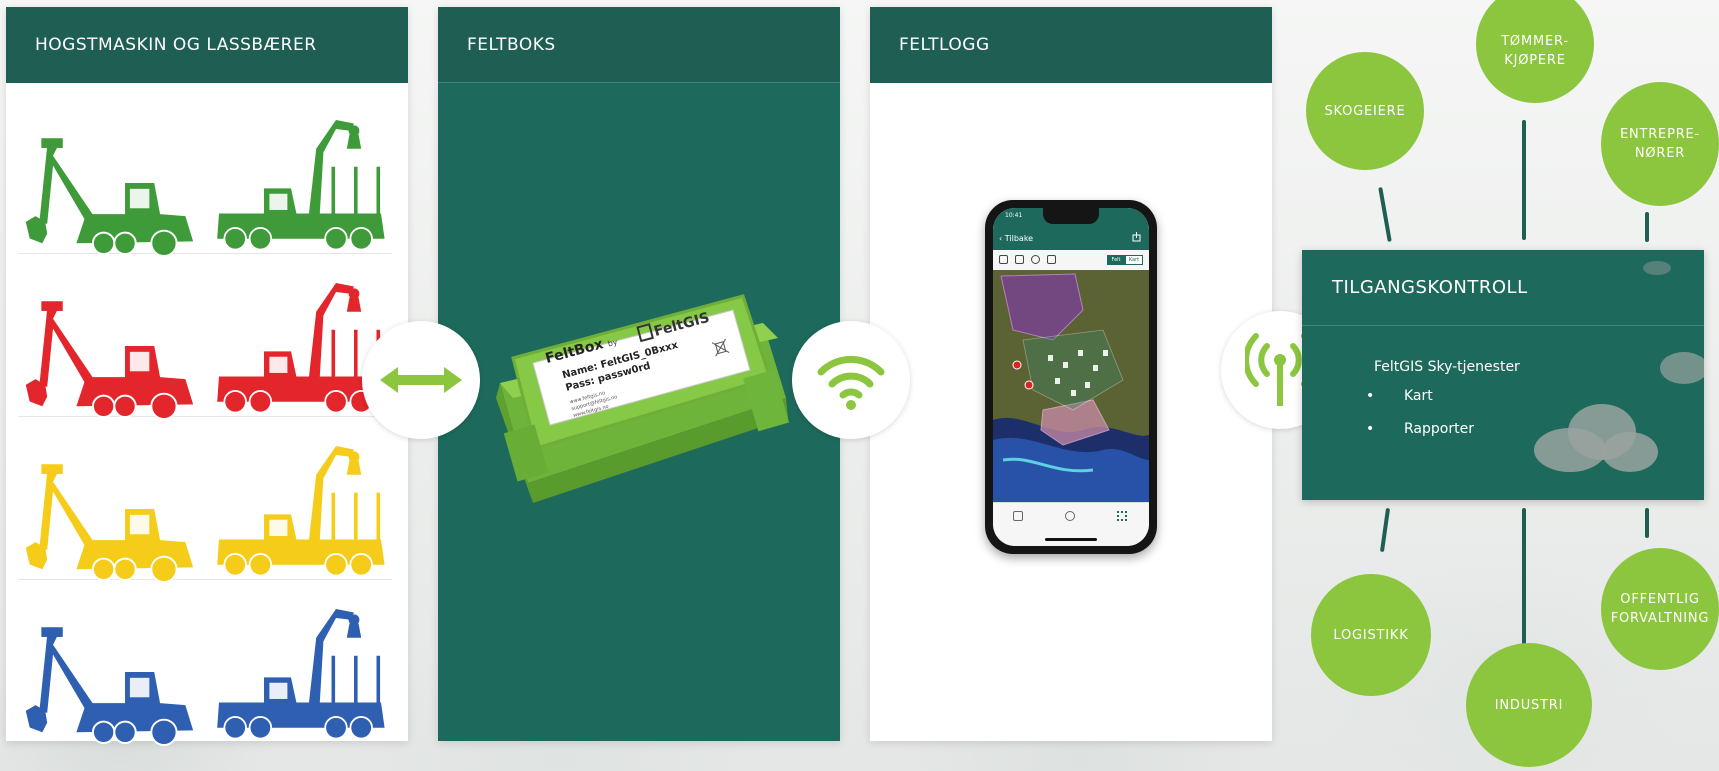  I want to click on status-time: 10:41, so click(1014, 215).